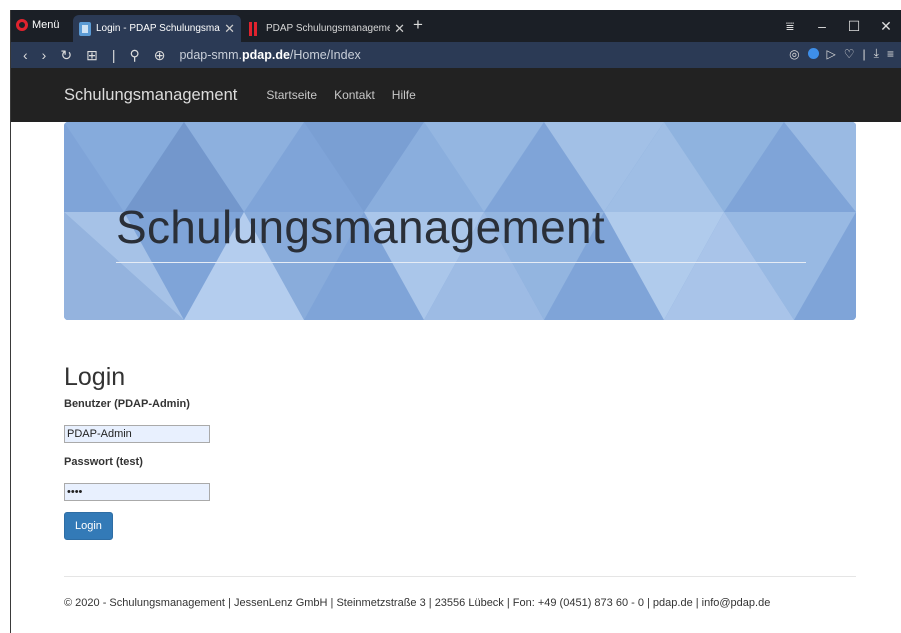  What do you see at coordinates (418, 25) in the screenshot?
I see `new-tab-button: +` at bounding box center [418, 25].